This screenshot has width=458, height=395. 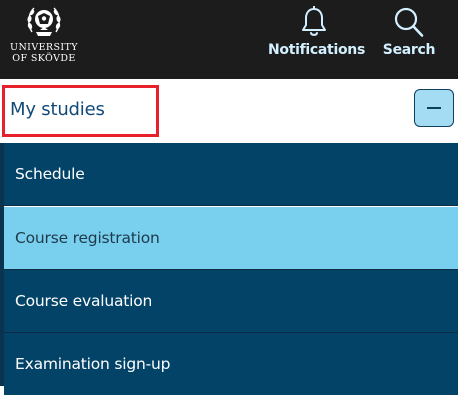 I want to click on university-crest-icon, so click(x=44, y=21).